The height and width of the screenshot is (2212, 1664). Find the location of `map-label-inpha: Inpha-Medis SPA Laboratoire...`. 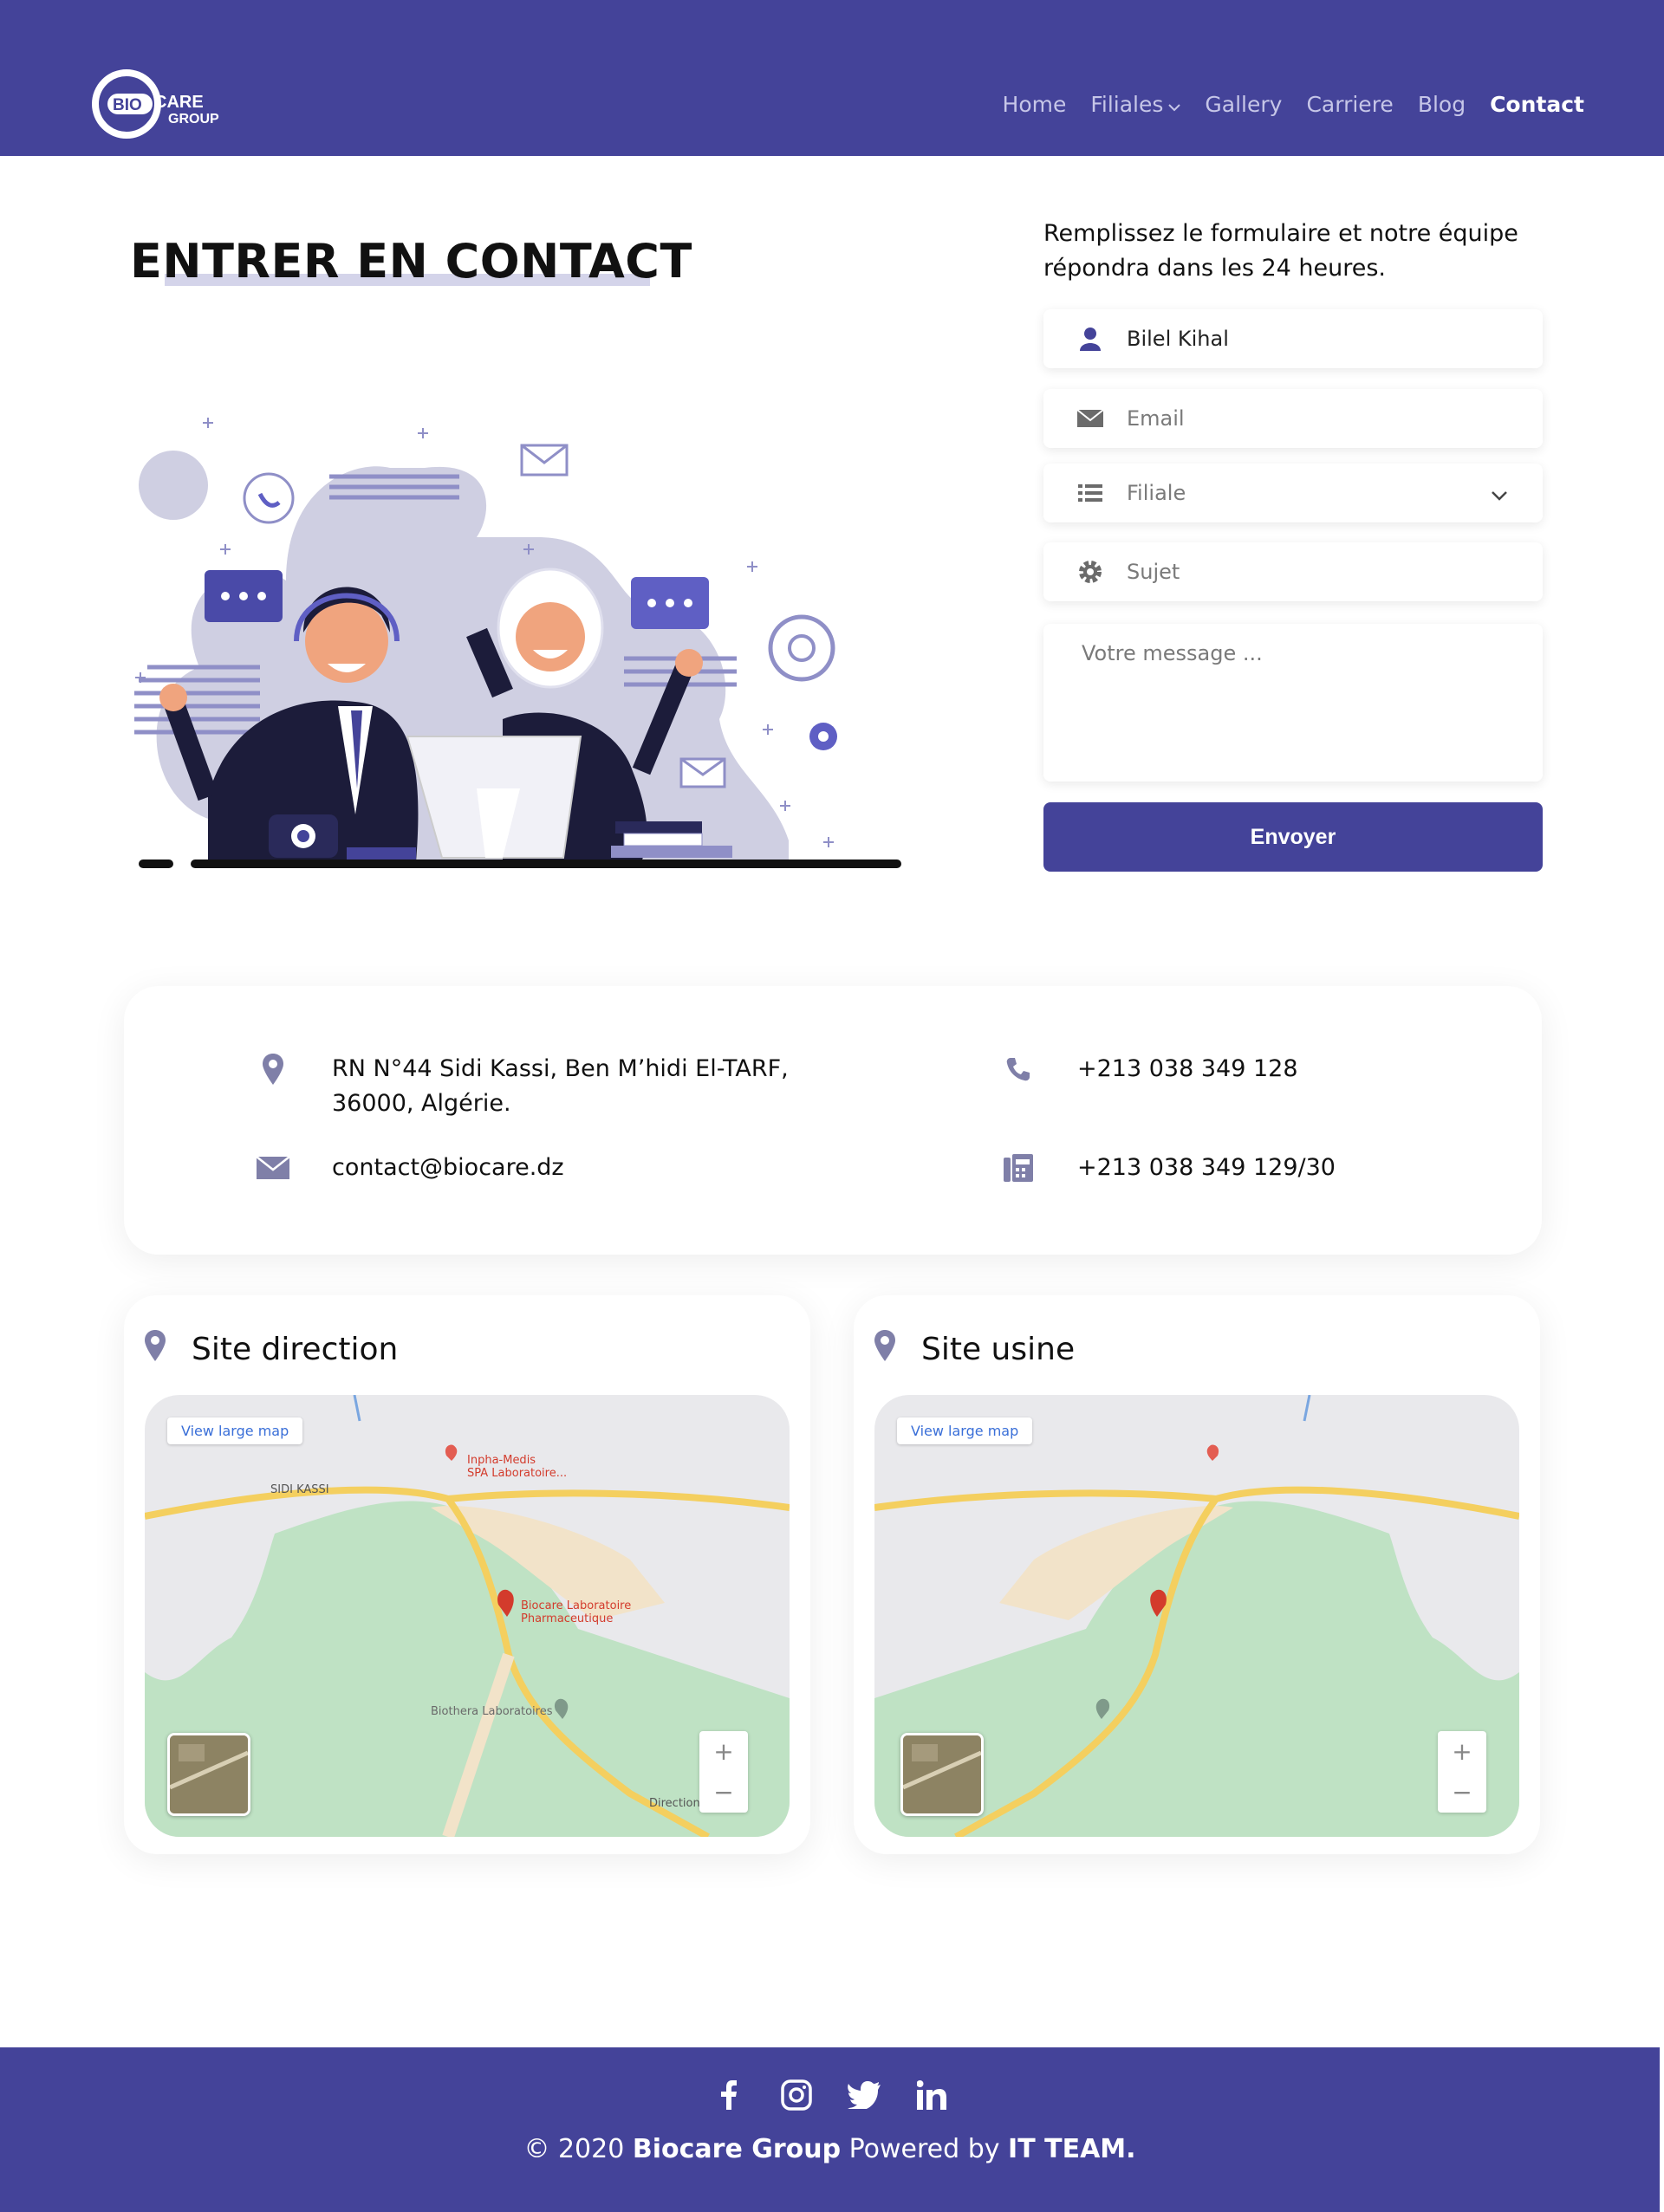

map-label-inpha: Inpha-Medis SPA Laboratoire... is located at coordinates (517, 1467).